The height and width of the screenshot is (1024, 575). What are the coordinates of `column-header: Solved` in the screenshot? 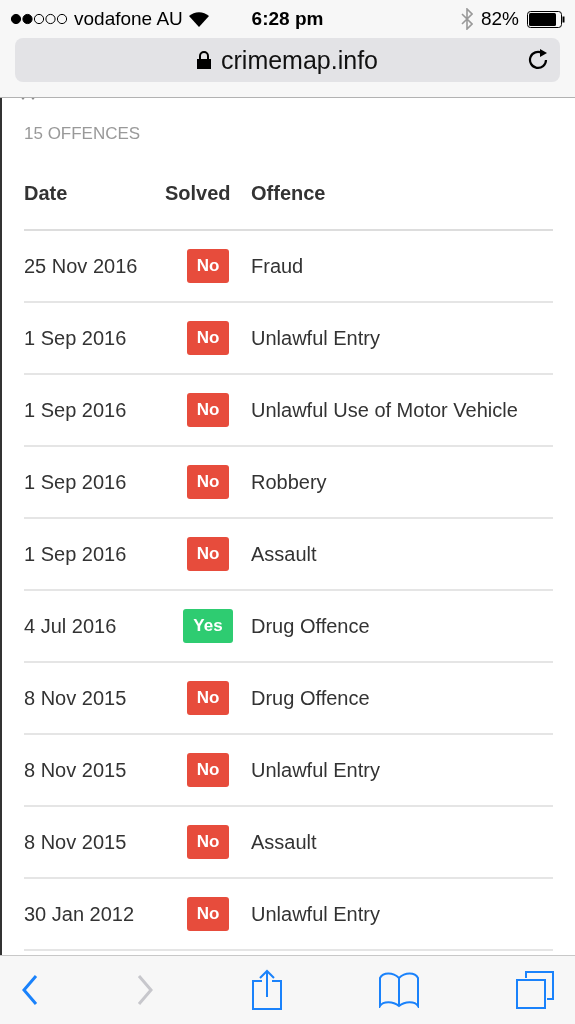 It's located at (208, 194).